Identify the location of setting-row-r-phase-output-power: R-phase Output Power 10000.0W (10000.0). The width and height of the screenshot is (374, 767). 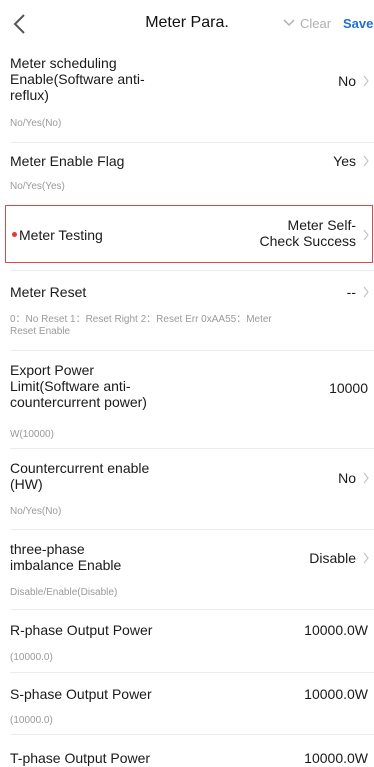
(187, 638).